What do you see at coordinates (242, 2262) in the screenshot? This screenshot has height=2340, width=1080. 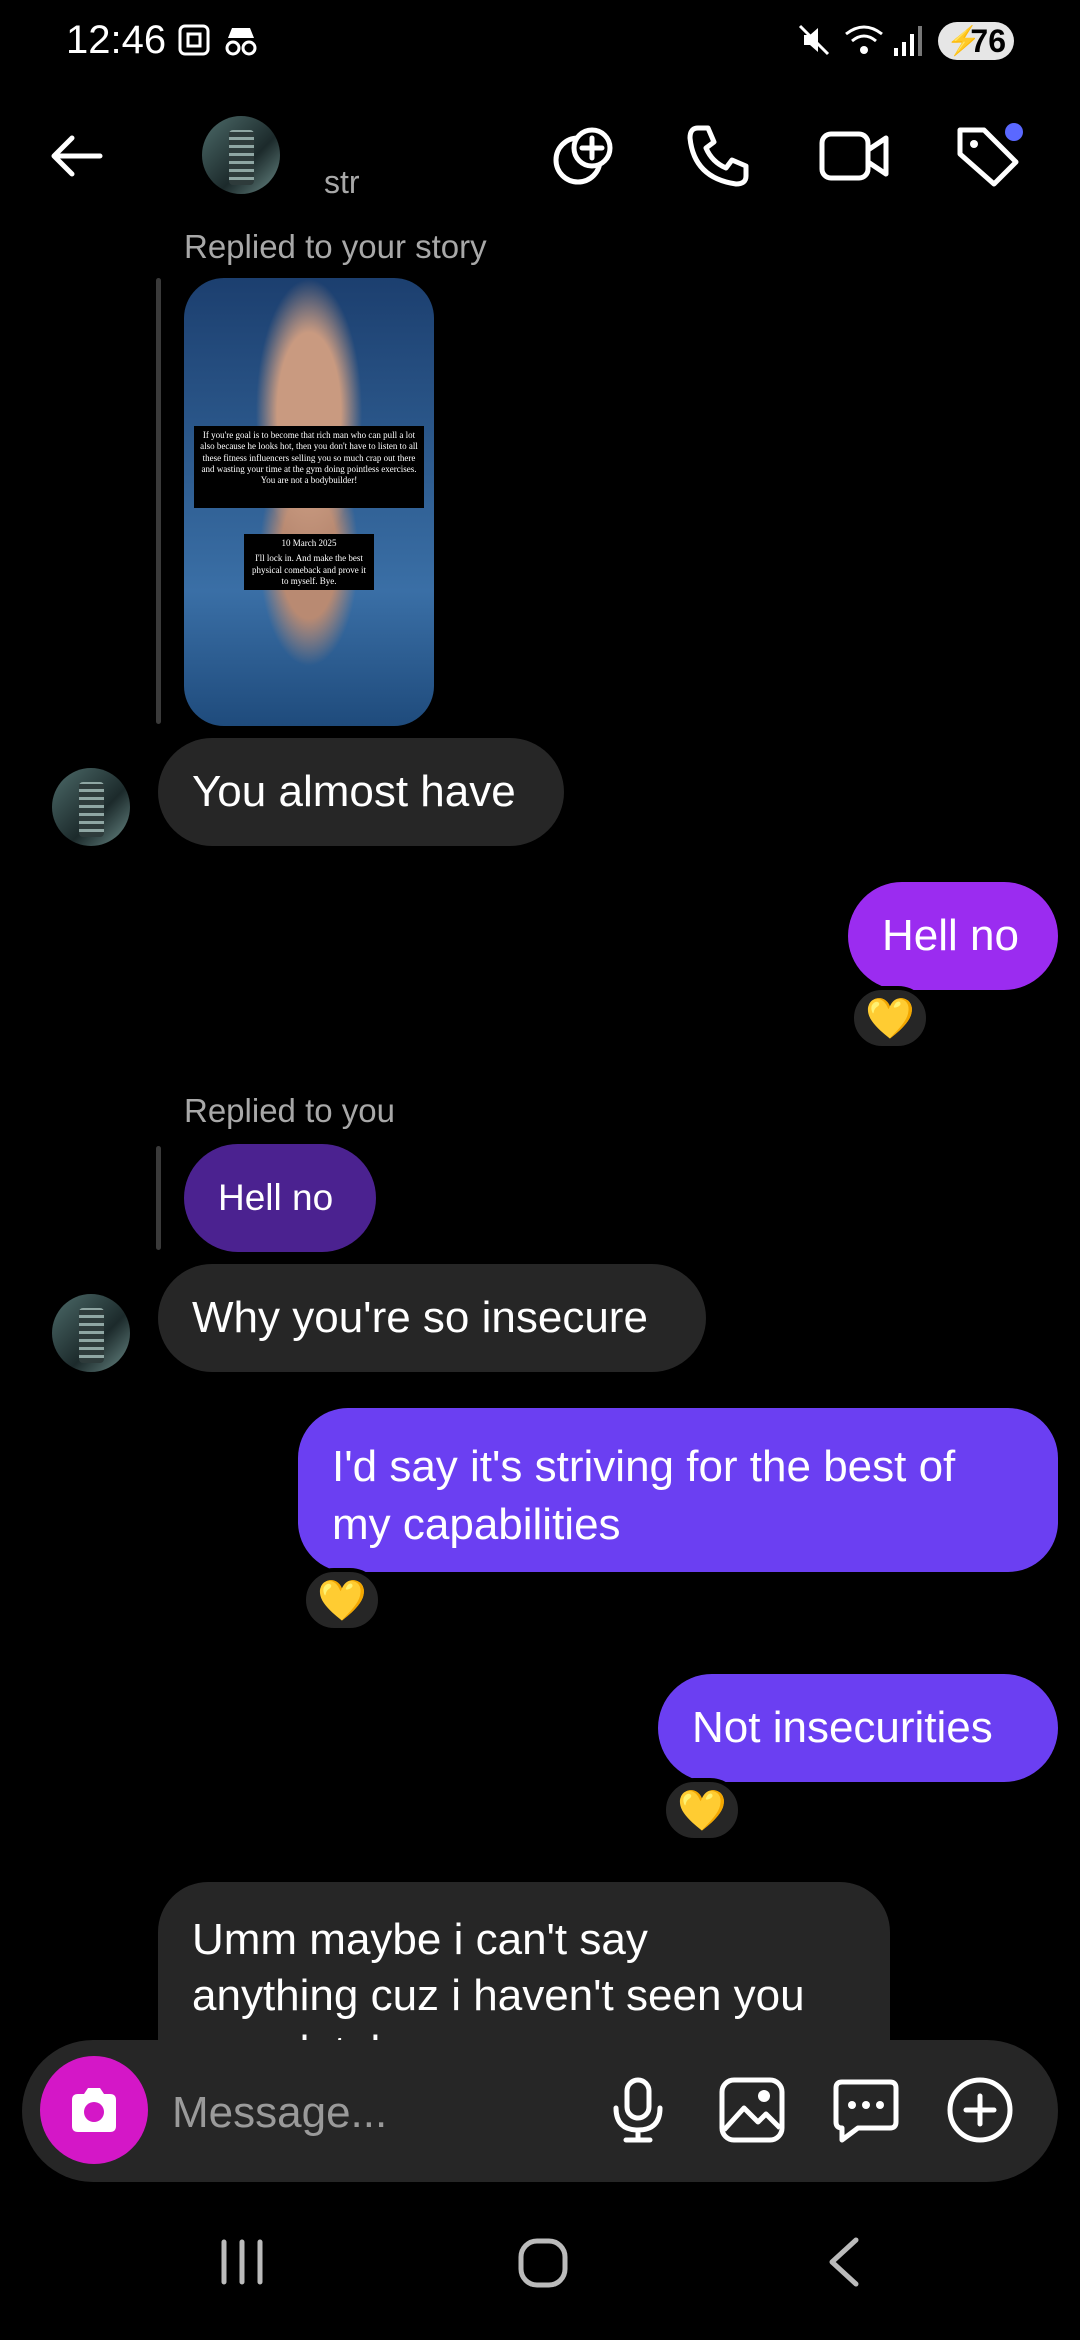 I see `recent-apps-icon` at bounding box center [242, 2262].